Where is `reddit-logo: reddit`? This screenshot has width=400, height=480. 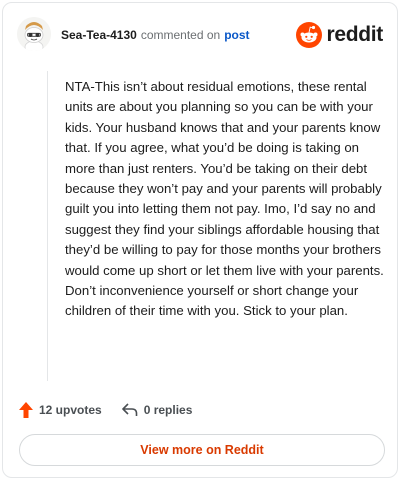
reddit-logo: reddit is located at coordinates (339, 35).